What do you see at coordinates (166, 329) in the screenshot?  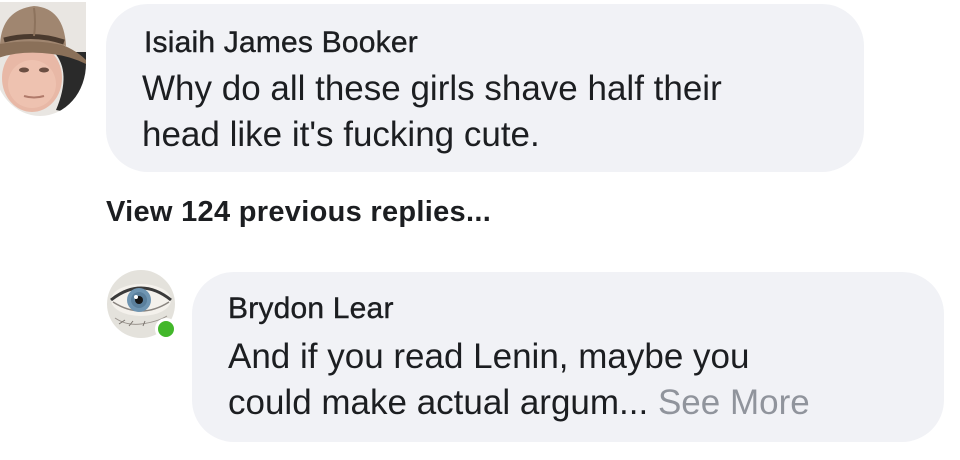 I see `online-status-indicator` at bounding box center [166, 329].